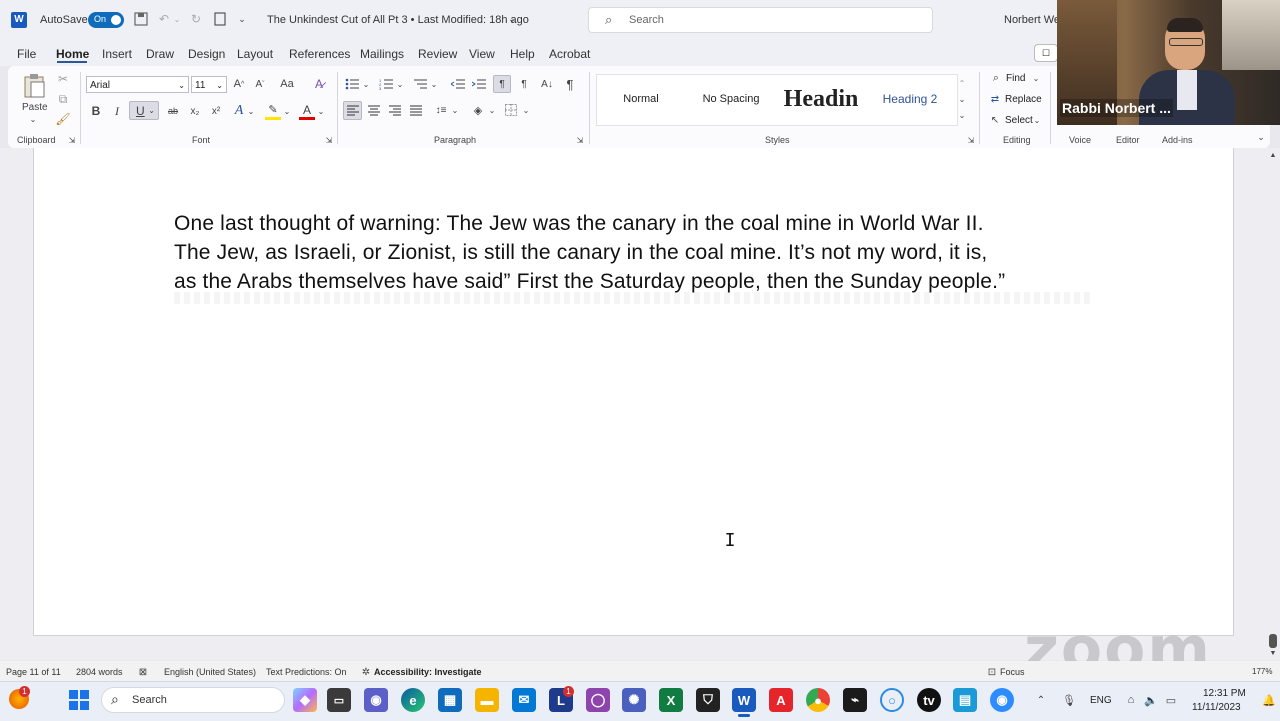 This screenshot has width=1280, height=721. What do you see at coordinates (273, 111) in the screenshot?
I see `highlight-icon: ✎` at bounding box center [273, 111].